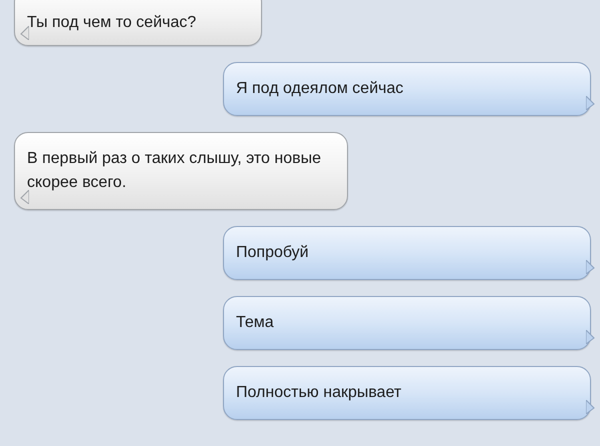 This screenshot has height=446, width=600. I want to click on message-bubble: Ты под чем то сейчас?, so click(138, 23).